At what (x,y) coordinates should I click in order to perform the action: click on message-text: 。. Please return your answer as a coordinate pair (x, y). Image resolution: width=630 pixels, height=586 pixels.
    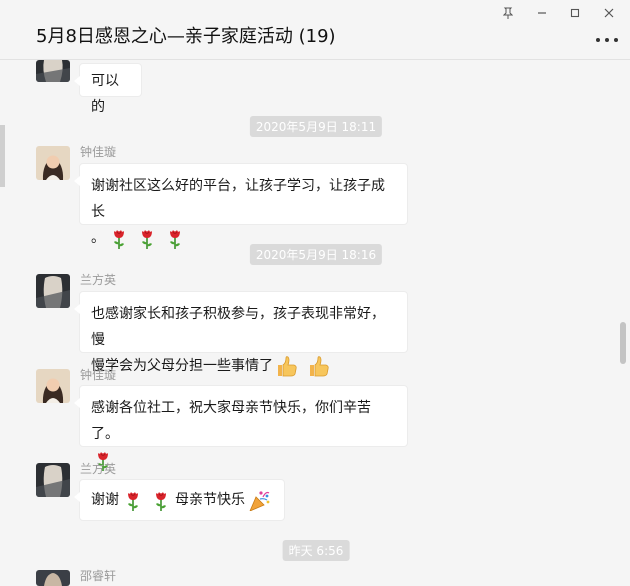
    Looking at the image, I should click on (98, 238).